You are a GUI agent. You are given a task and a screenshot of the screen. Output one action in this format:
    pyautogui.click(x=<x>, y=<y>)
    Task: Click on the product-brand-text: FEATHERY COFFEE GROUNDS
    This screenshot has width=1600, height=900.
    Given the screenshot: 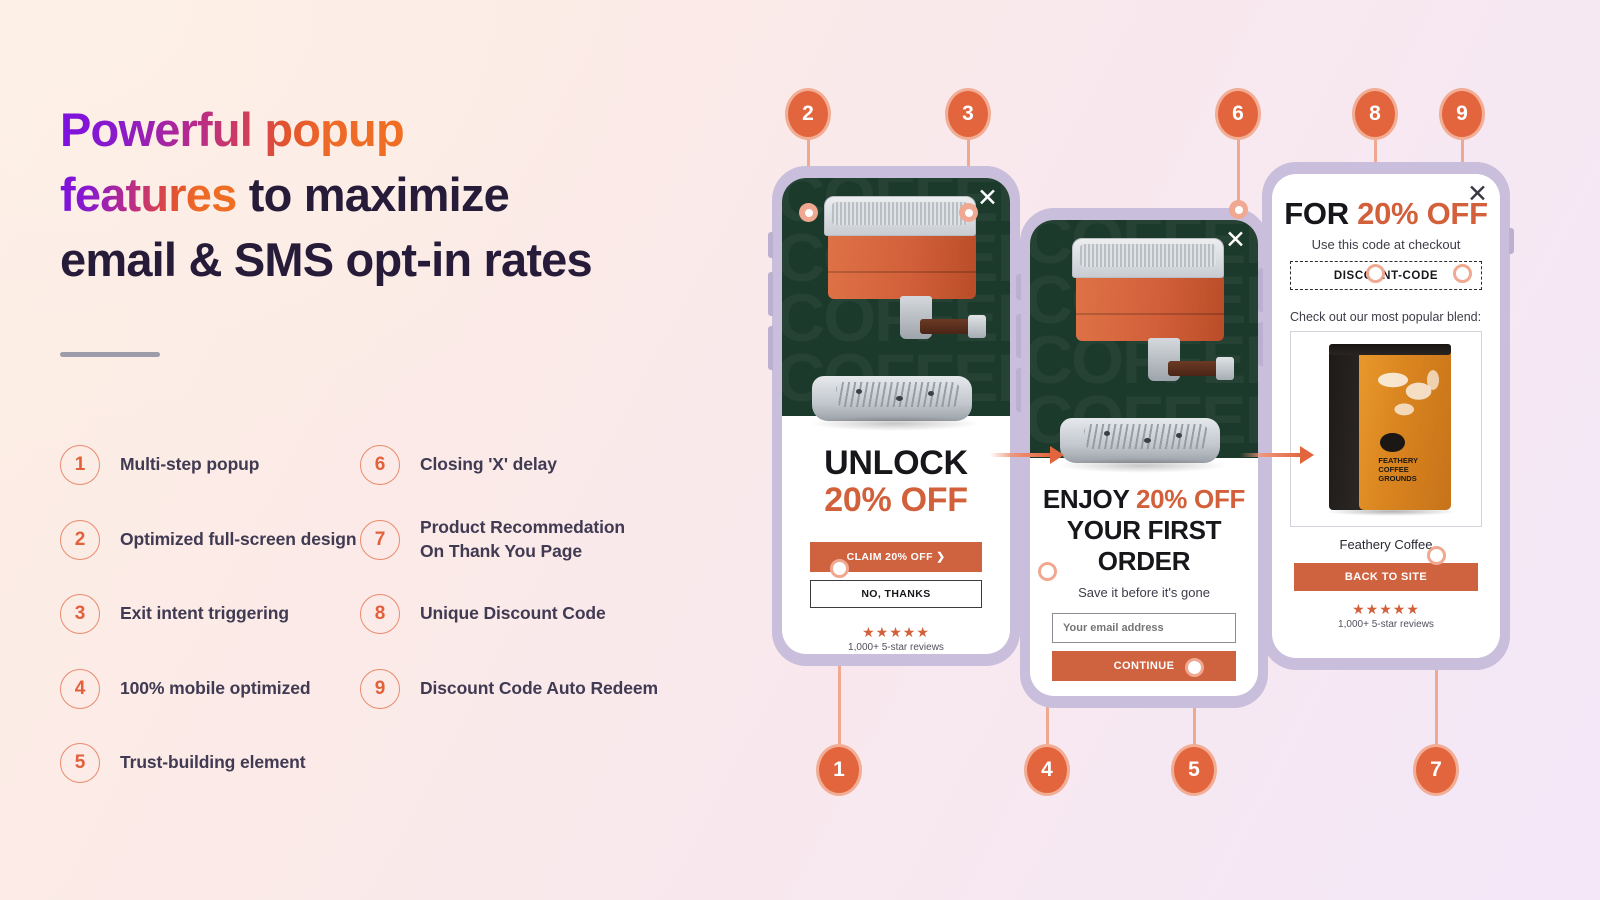 What is the action you would take?
    pyautogui.click(x=1416, y=469)
    